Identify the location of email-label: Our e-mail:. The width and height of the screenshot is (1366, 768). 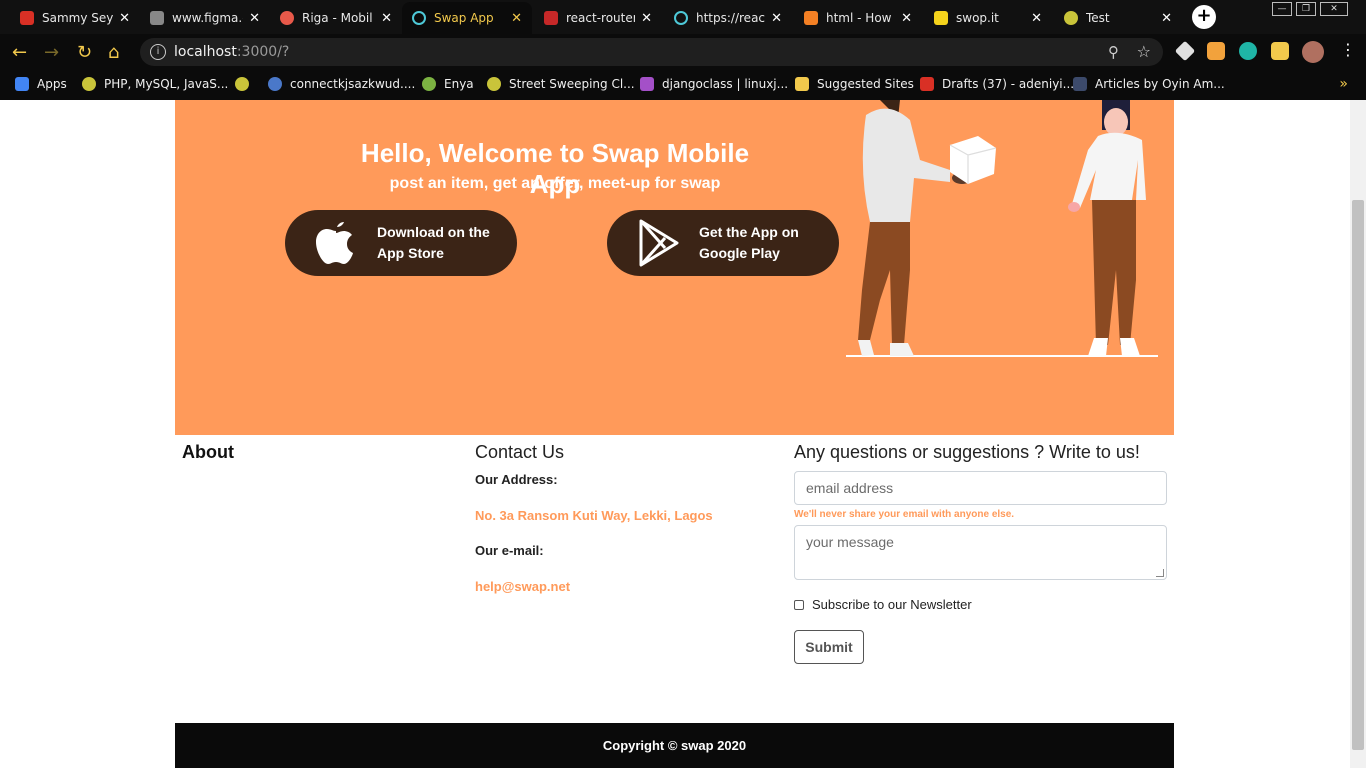
(509, 550).